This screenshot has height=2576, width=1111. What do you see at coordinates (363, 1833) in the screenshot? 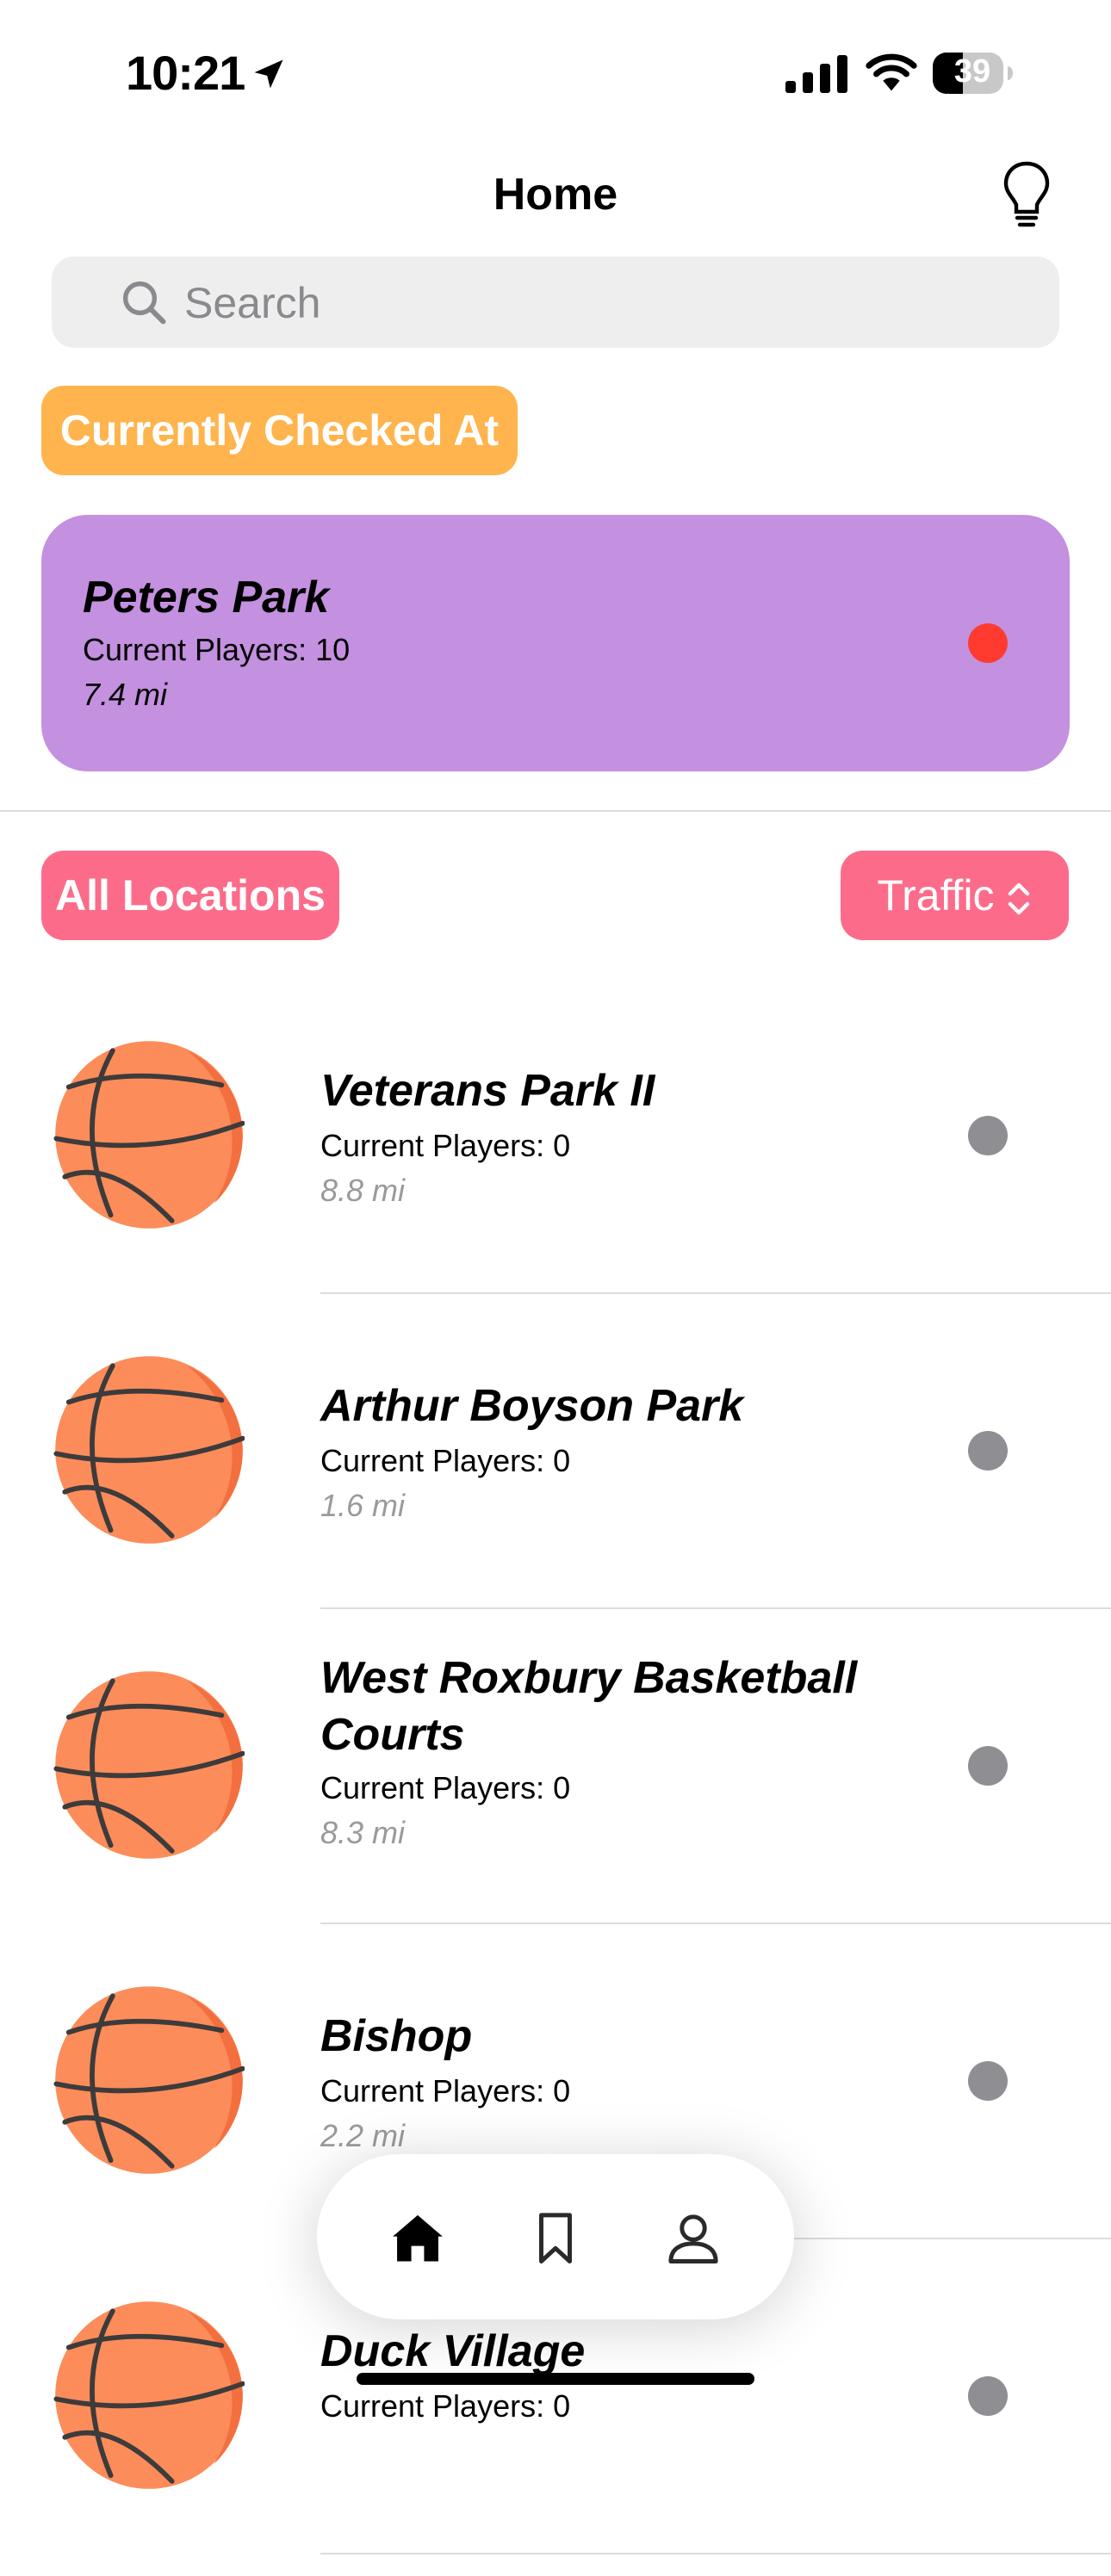
I see `location-distance: 8.3 mi` at bounding box center [363, 1833].